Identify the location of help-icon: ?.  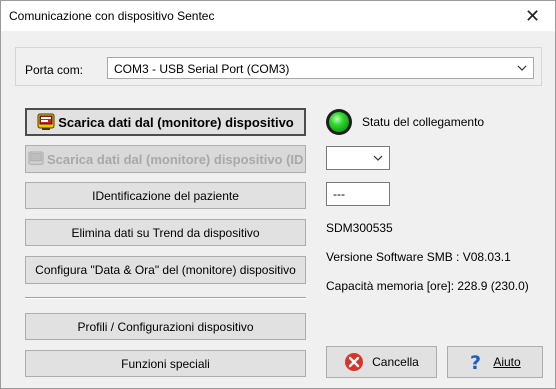
(476, 362).